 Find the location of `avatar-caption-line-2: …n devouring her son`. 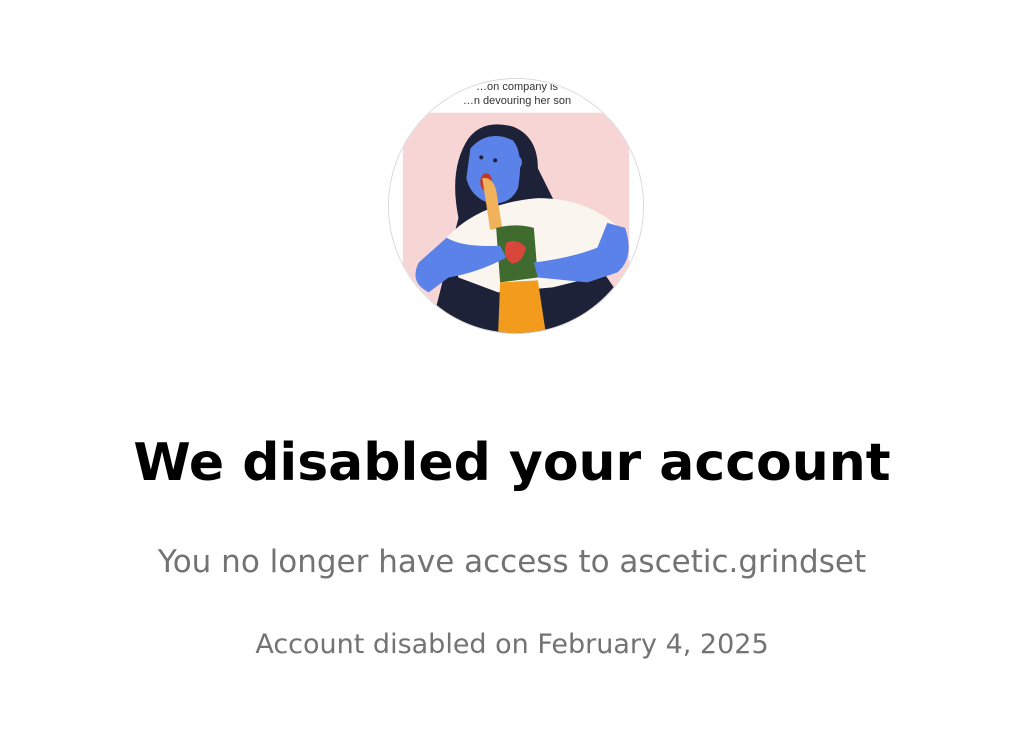

avatar-caption-line-2: …n devouring her son is located at coordinates (517, 101).